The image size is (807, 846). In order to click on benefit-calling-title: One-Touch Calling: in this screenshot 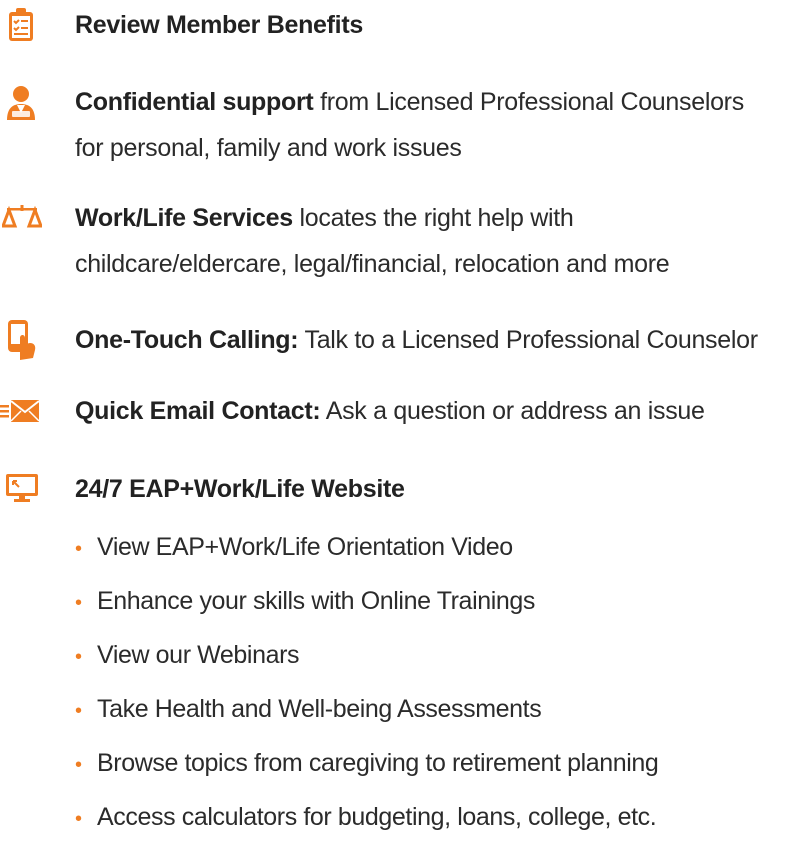, I will do `click(187, 340)`.